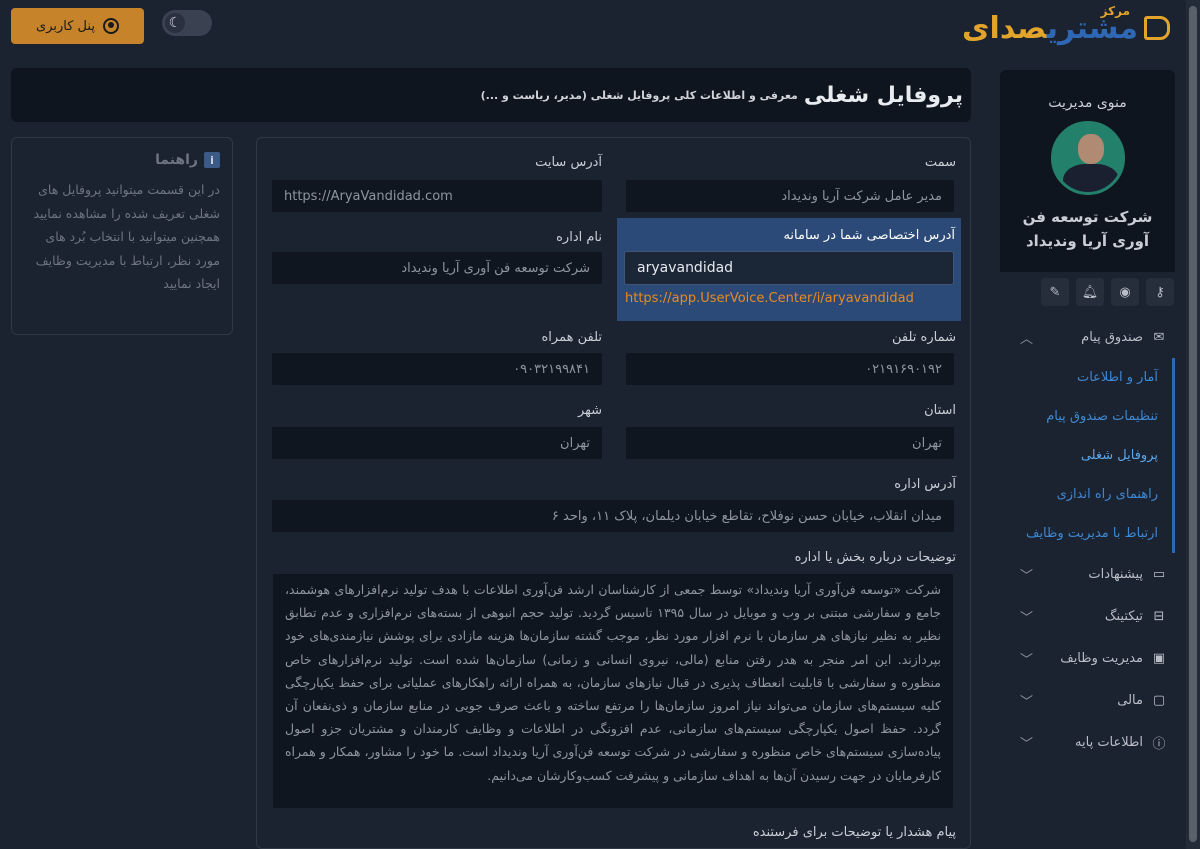 The width and height of the screenshot is (1200, 849). I want to click on unique-address-label: آدرس اختصاصی شما در سامانه, so click(869, 235).